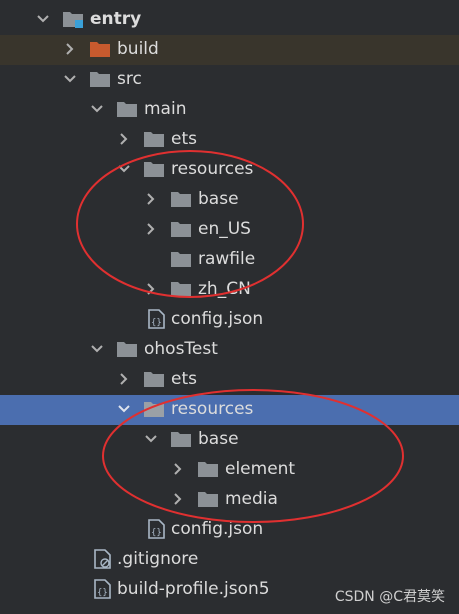  Describe the element at coordinates (181, 349) in the screenshot. I see `tree-label: ohosTest` at that location.